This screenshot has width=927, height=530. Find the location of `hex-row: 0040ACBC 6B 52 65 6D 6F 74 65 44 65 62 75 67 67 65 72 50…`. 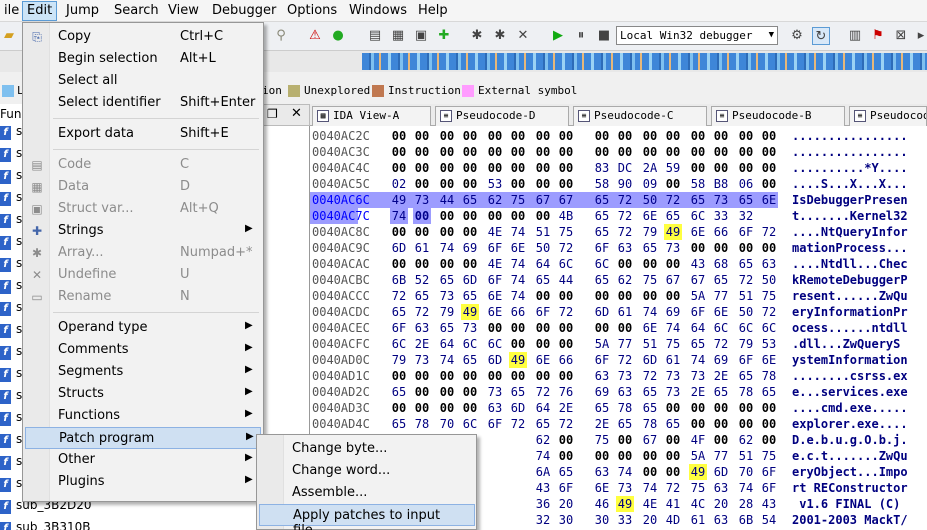

hex-row: 0040ACBC 6B 52 65 6D 6F 74 65 44 65 62 75 67 67 65 72 50… is located at coordinates (618, 280).